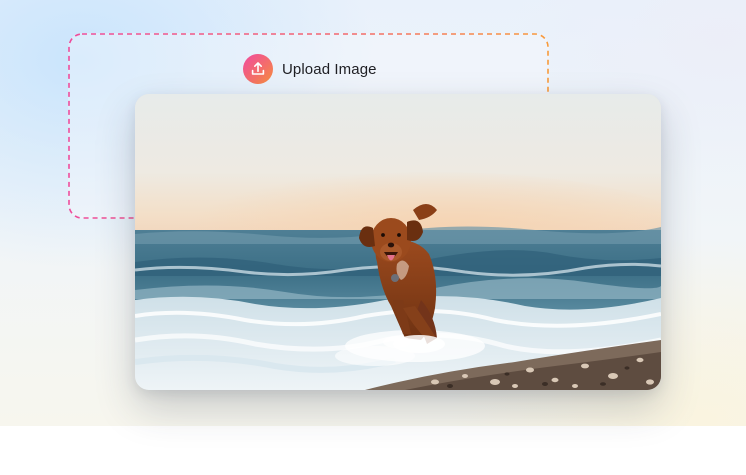 The image size is (746, 475). I want to click on upload-image-label: Upload Image, so click(329, 69).